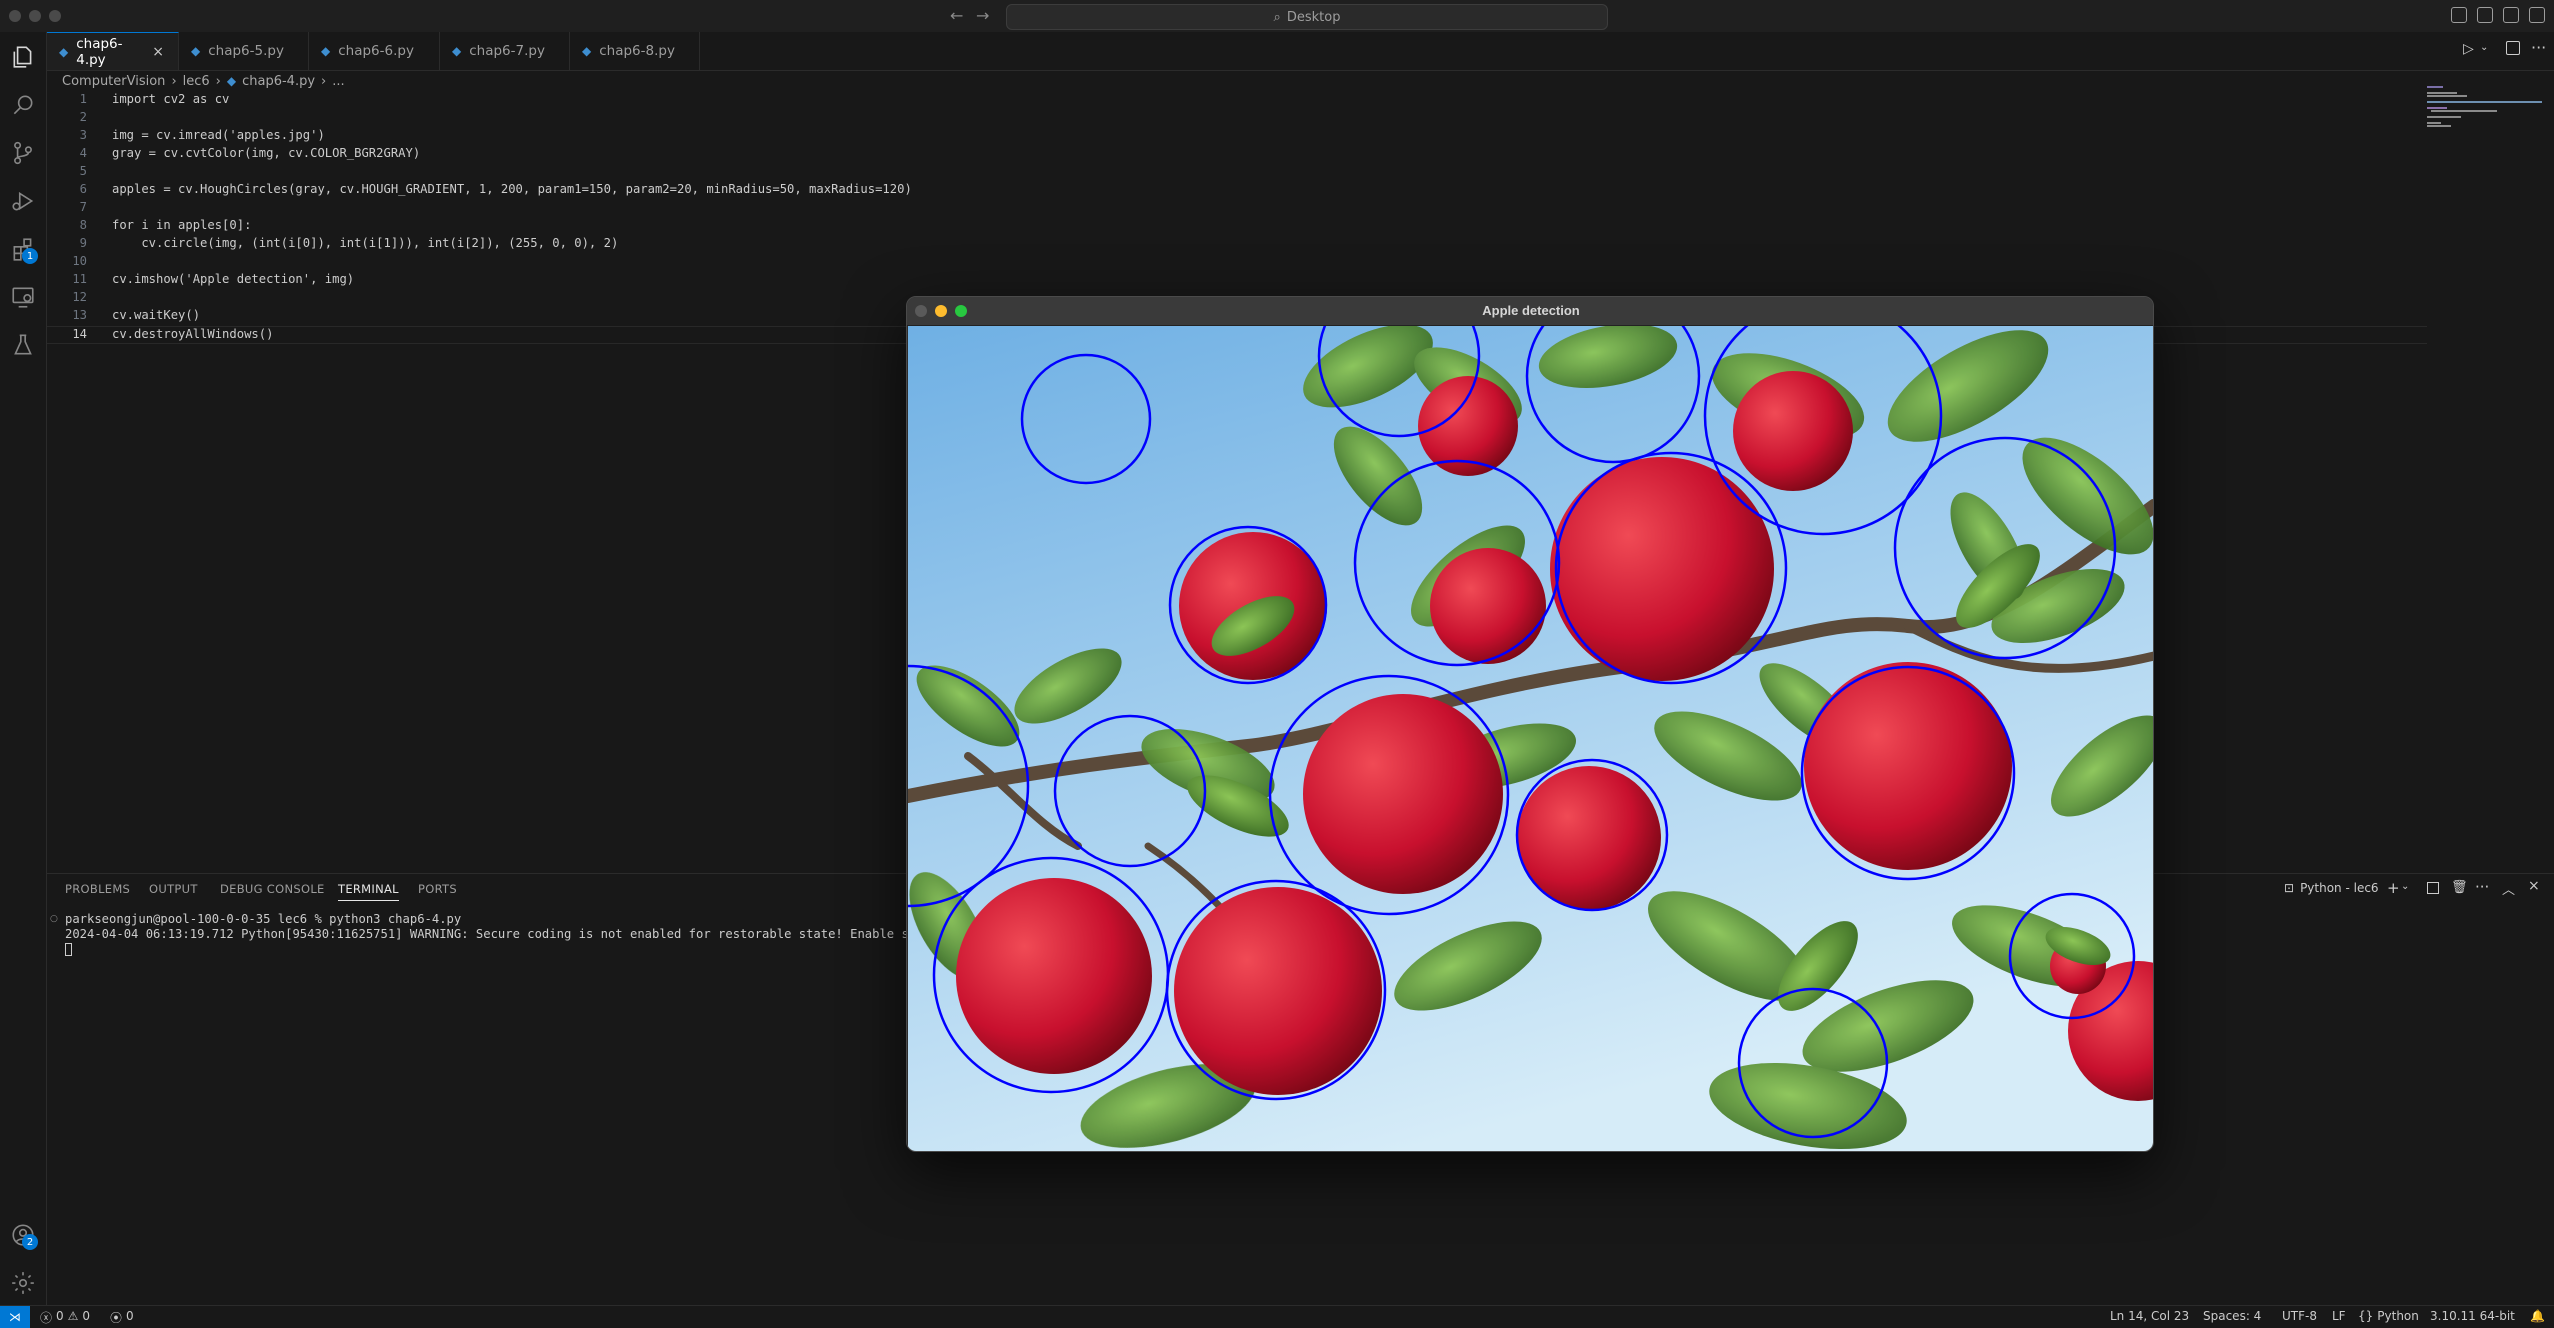 The width and height of the screenshot is (2554, 1328). Describe the element at coordinates (961, 311) in the screenshot. I see `window-zoom-button` at that location.